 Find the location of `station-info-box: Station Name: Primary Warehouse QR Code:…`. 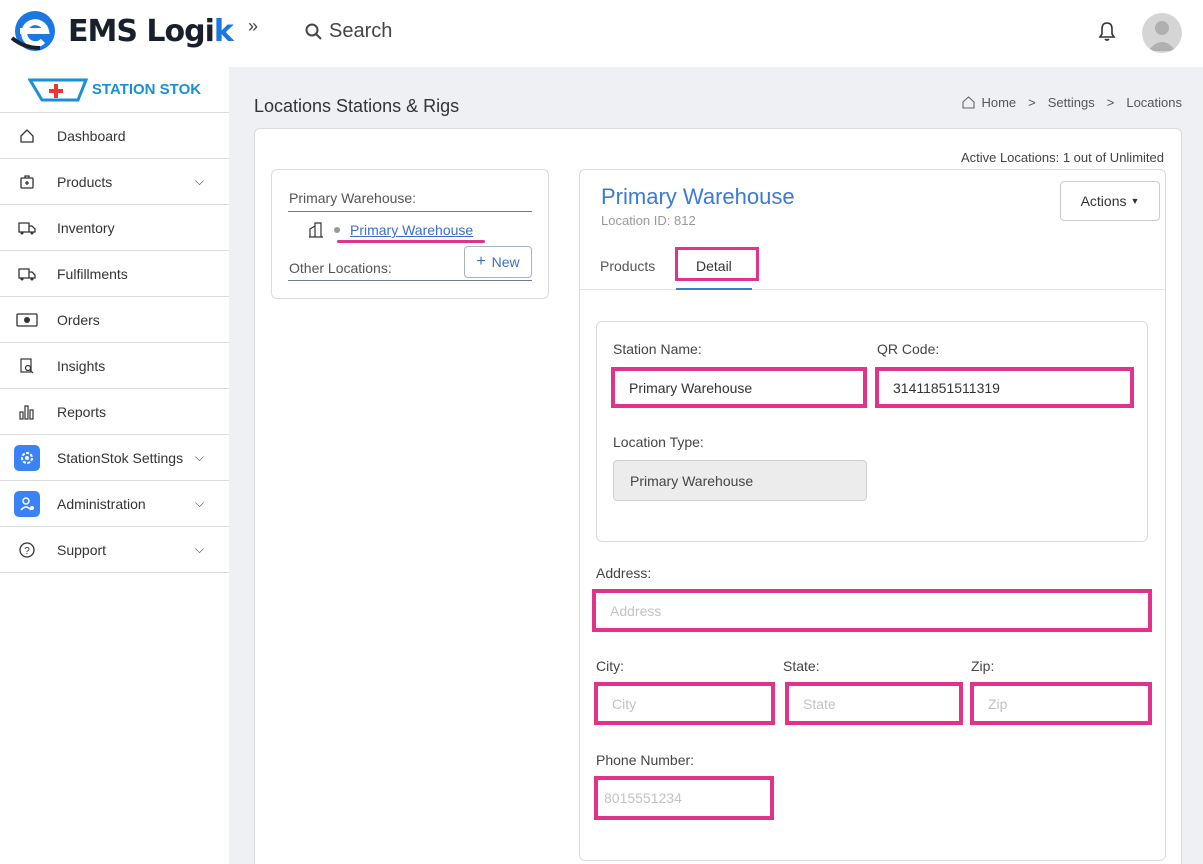

station-info-box: Station Name: Primary Warehouse QR Code:… is located at coordinates (872, 431).